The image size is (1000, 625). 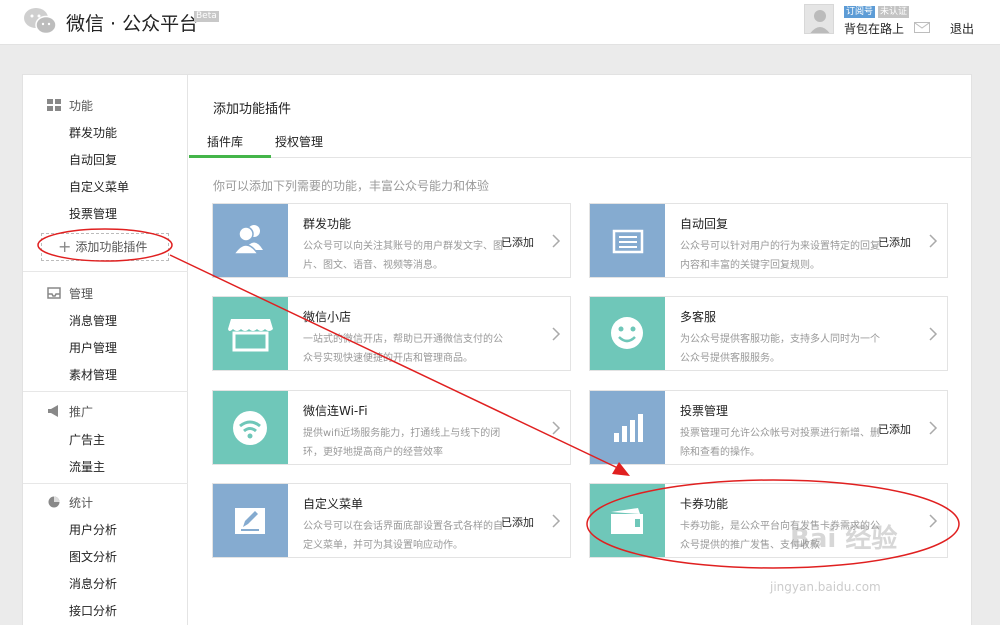 I want to click on sidebar-item-advertiser: 广告主, so click(x=87, y=439).